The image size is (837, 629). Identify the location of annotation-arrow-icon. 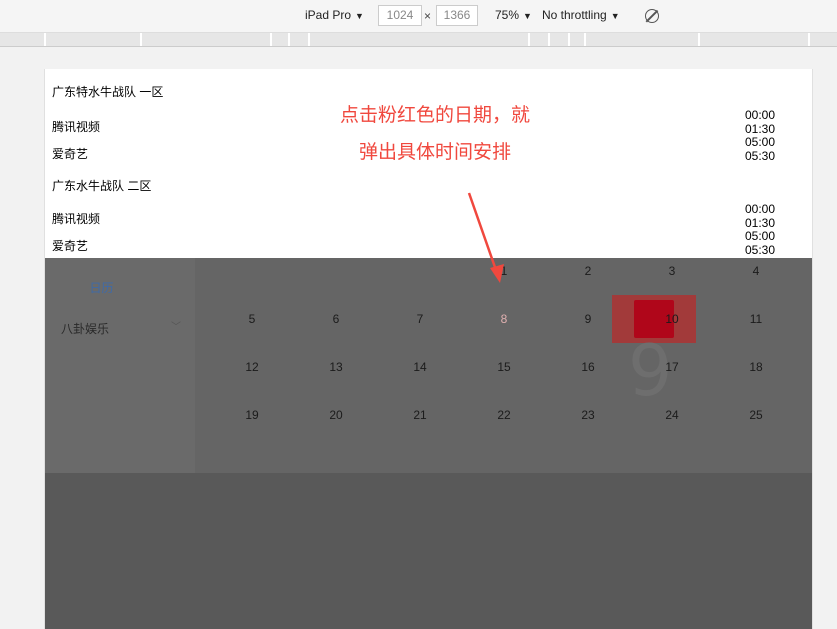
(485, 237).